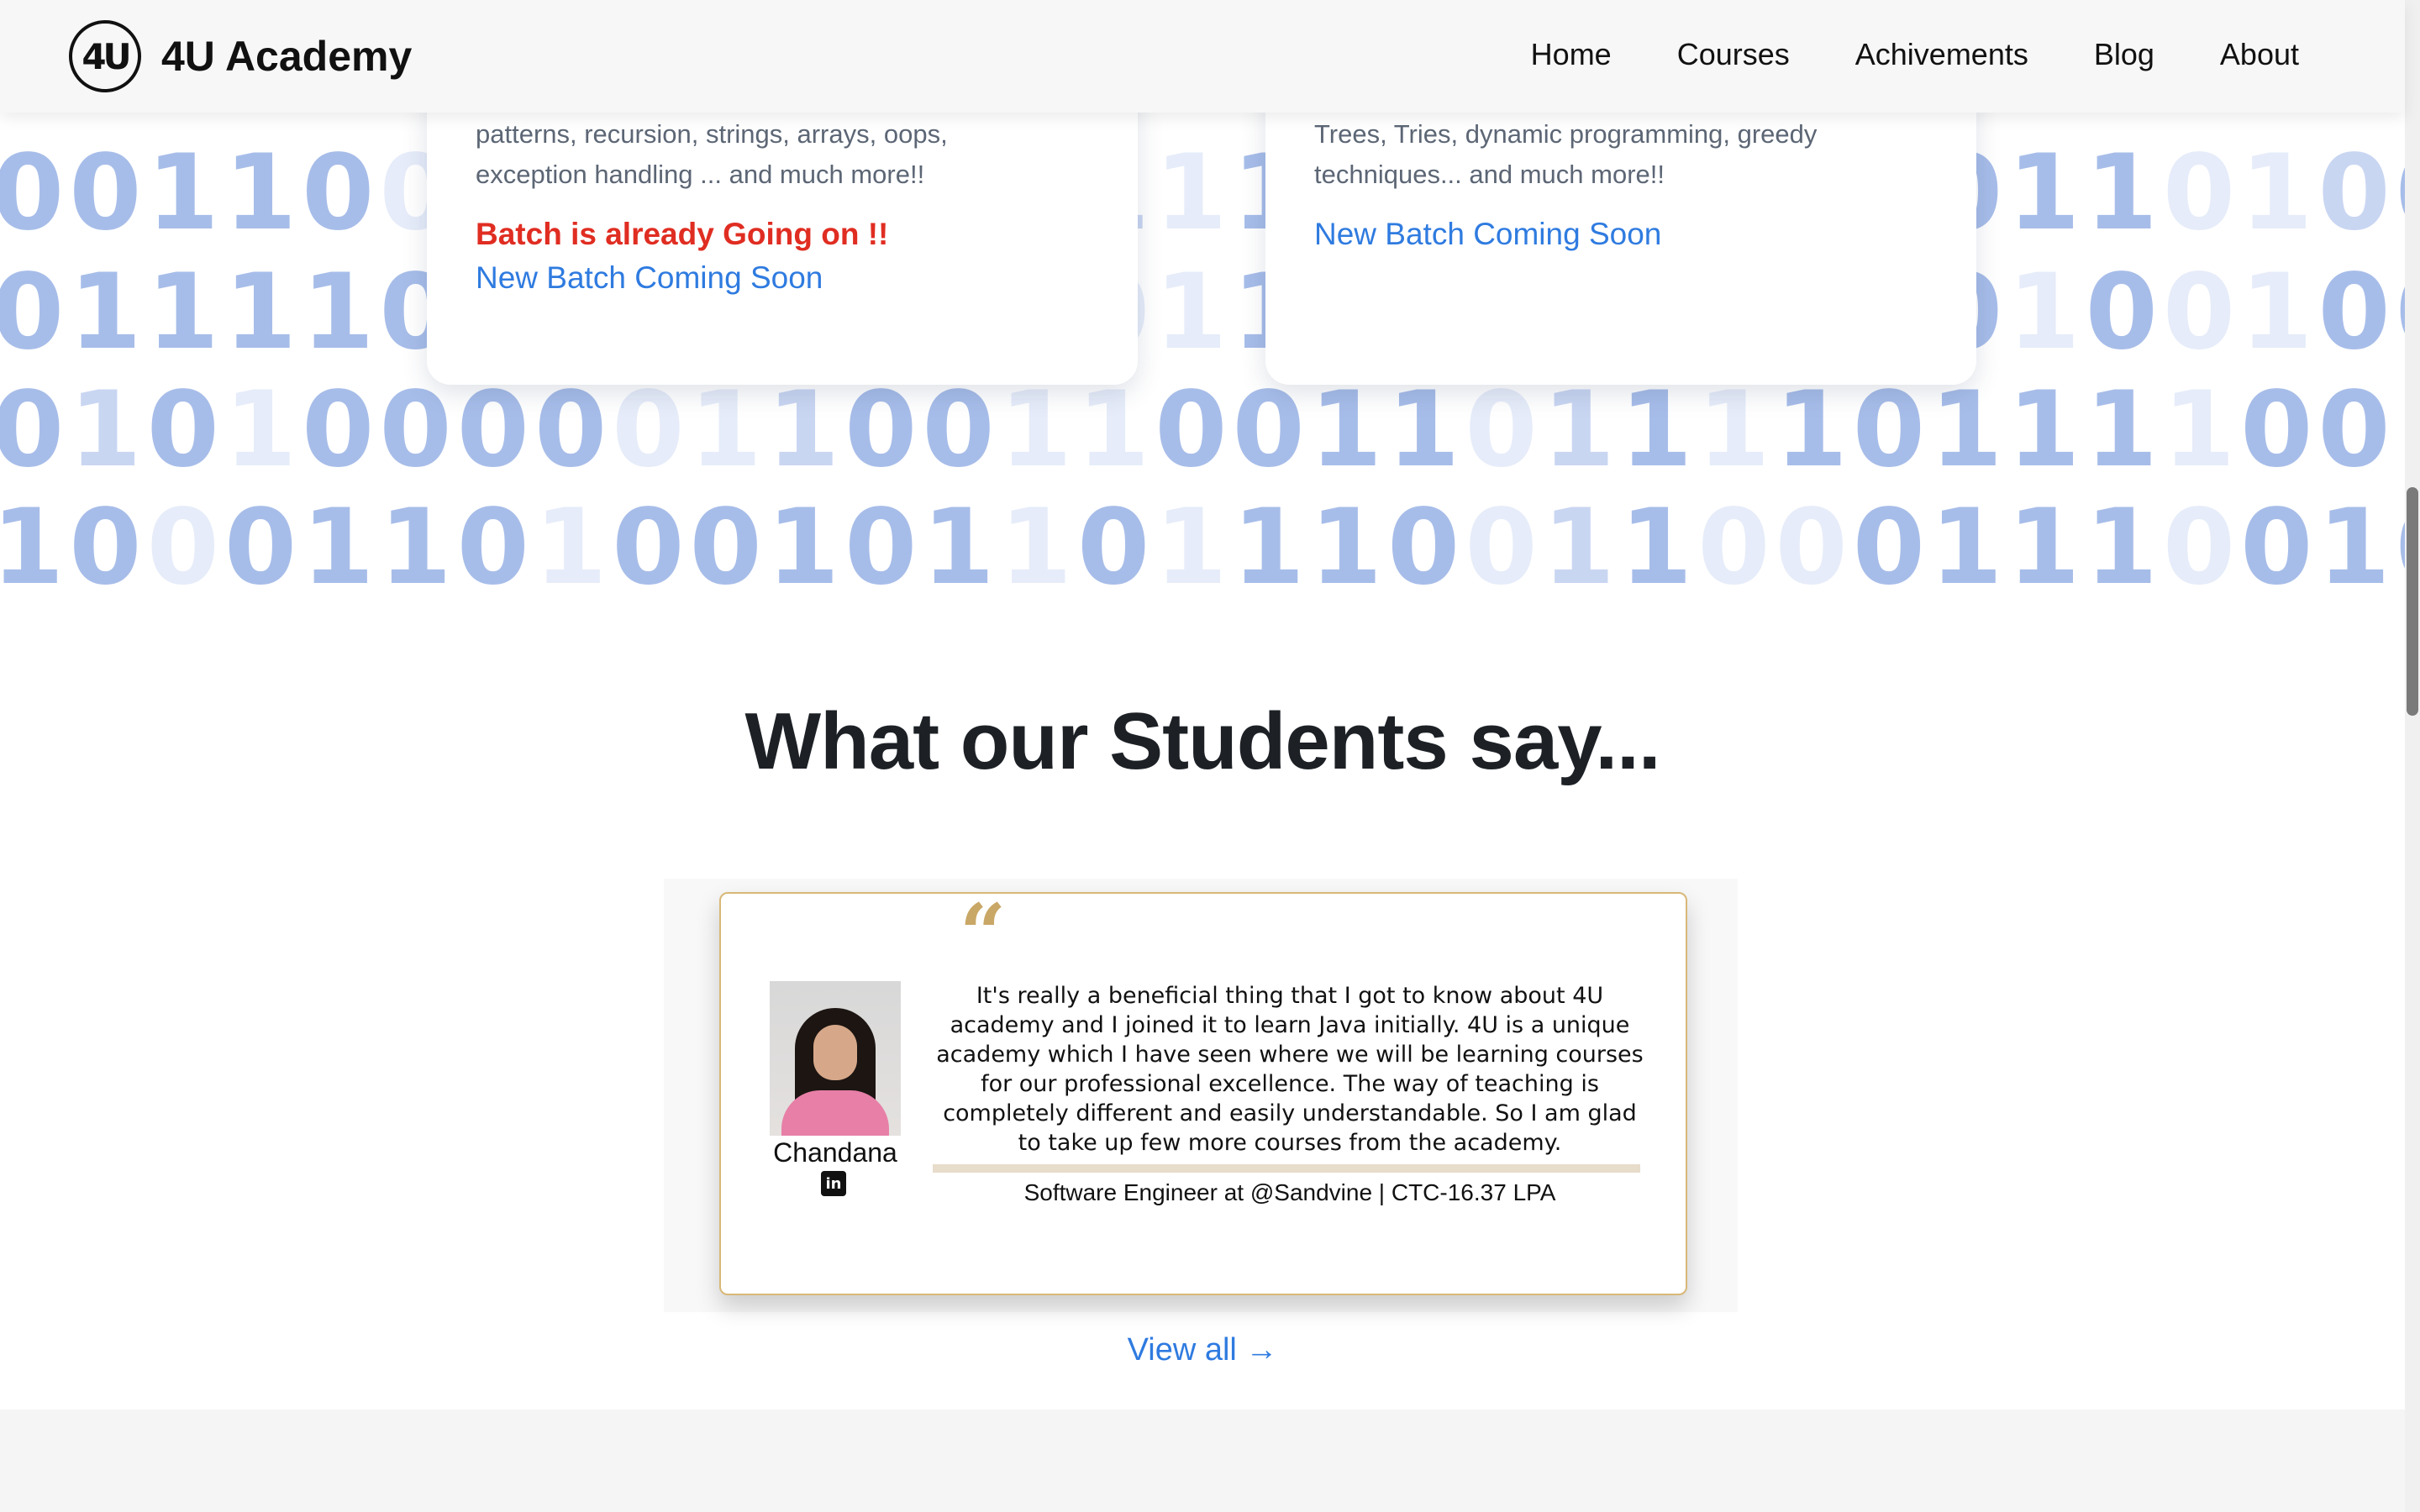 The height and width of the screenshot is (1512, 2420). I want to click on quote-icon: “, so click(984, 933).